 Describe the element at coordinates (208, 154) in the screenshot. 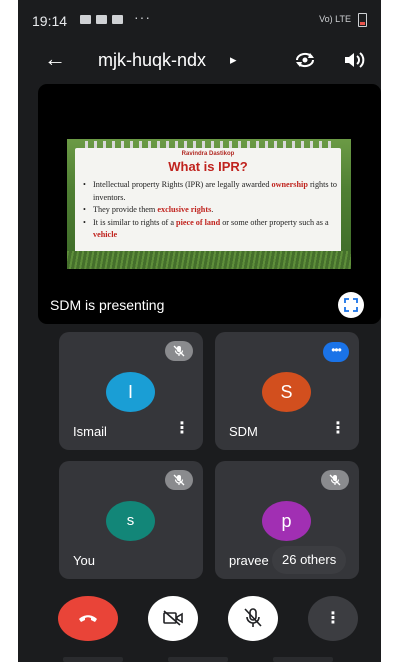

I see `slide-author: Ravindra Dastikop` at that location.